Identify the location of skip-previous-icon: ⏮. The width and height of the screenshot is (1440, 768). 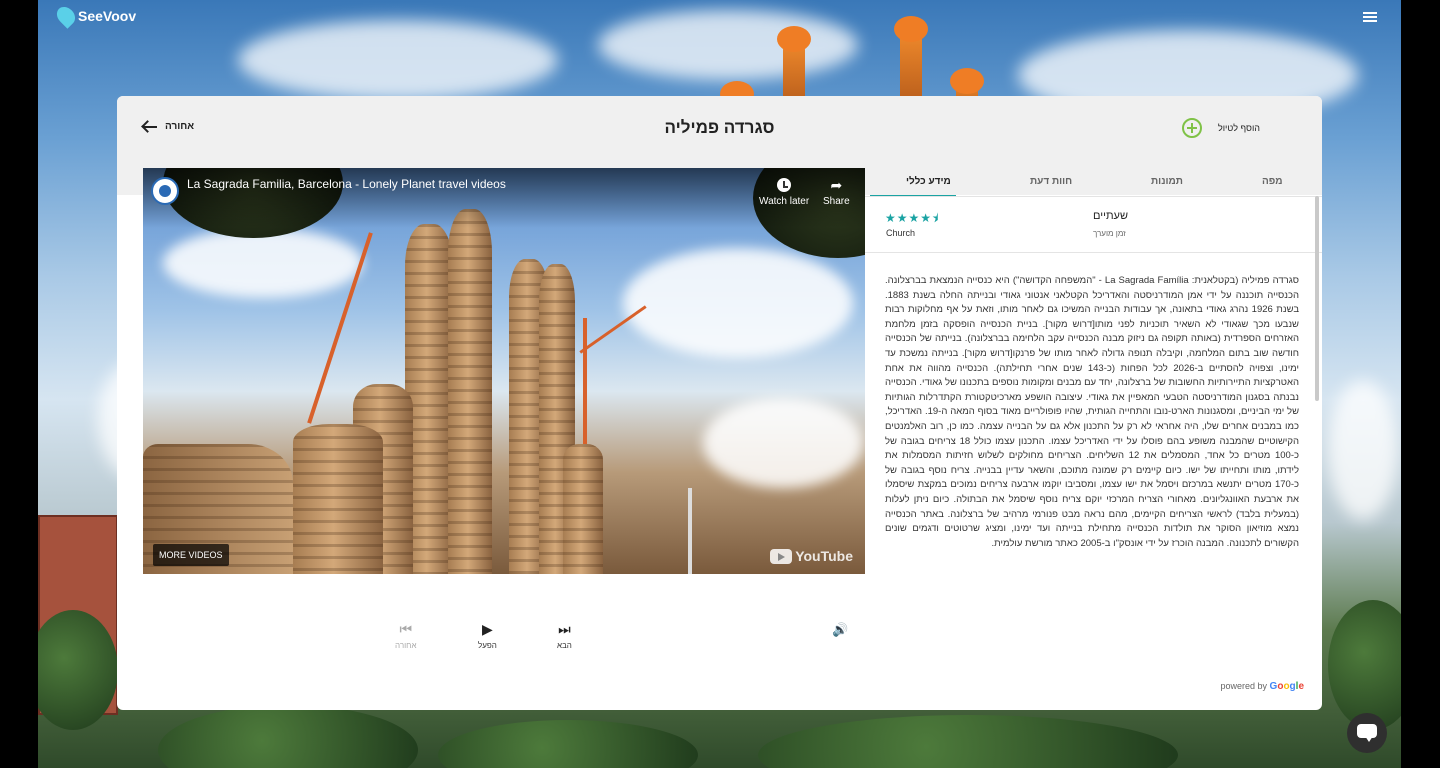
(406, 629).